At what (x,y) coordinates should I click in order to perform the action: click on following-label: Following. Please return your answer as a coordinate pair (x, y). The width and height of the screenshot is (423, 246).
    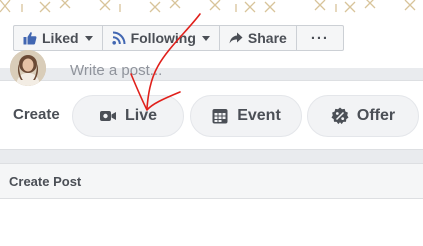
    Looking at the image, I should click on (163, 38).